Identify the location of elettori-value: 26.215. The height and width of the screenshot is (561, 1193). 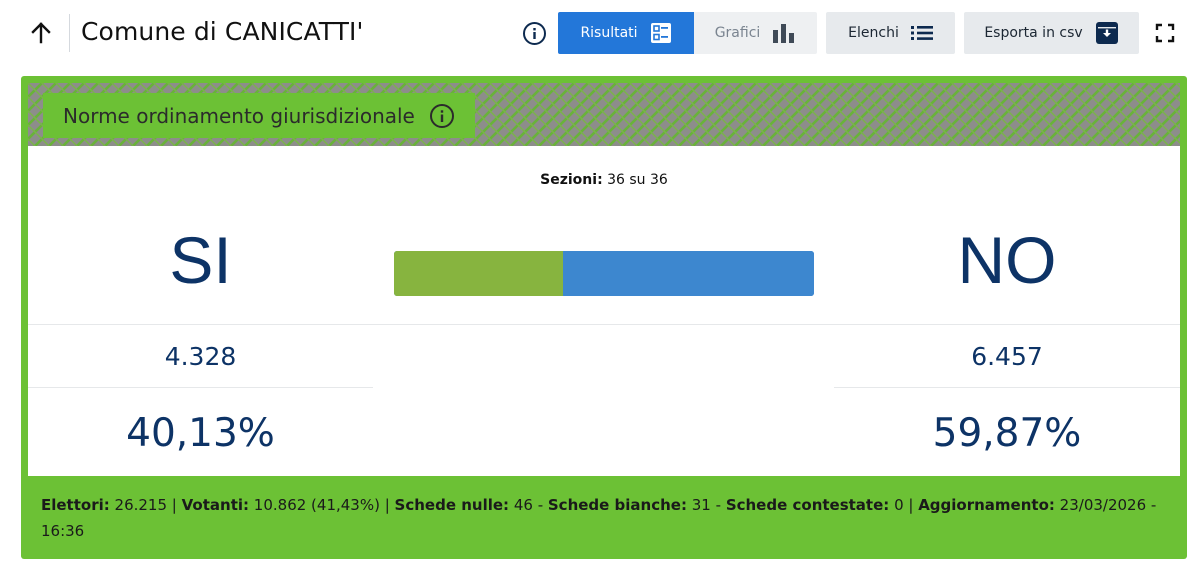
(141, 505).